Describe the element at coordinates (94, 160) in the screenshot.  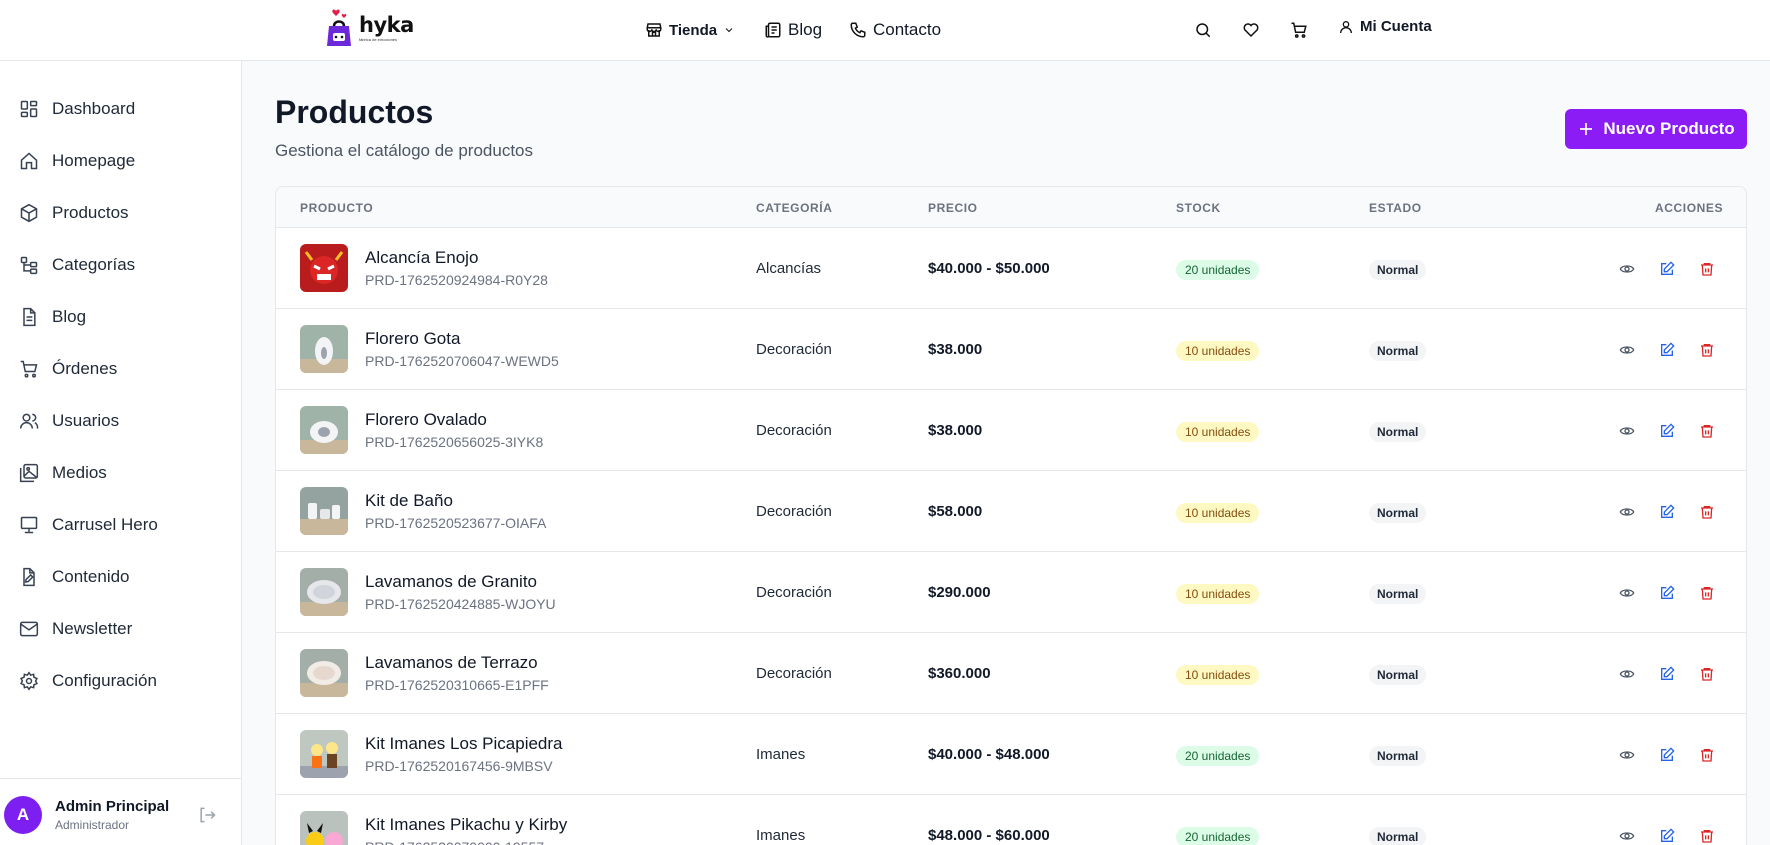
I see `sidebar-item-label: Homepage` at that location.